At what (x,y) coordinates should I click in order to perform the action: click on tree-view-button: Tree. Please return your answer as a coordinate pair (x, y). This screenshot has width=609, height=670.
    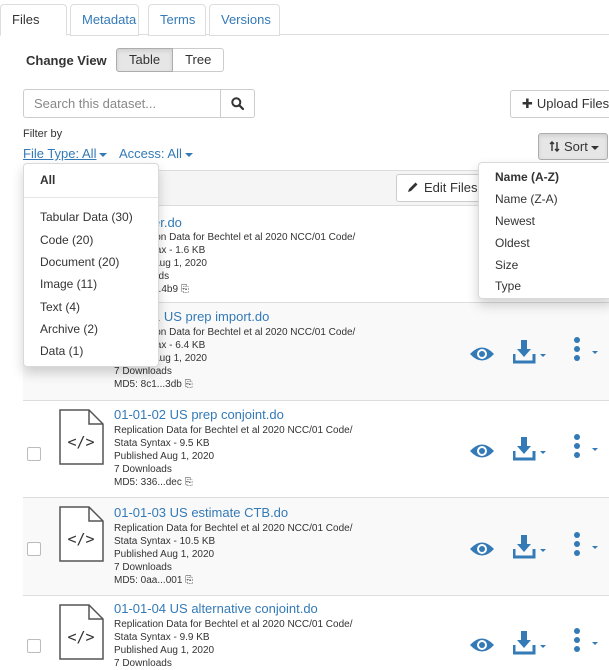
    Looking at the image, I should click on (199, 60).